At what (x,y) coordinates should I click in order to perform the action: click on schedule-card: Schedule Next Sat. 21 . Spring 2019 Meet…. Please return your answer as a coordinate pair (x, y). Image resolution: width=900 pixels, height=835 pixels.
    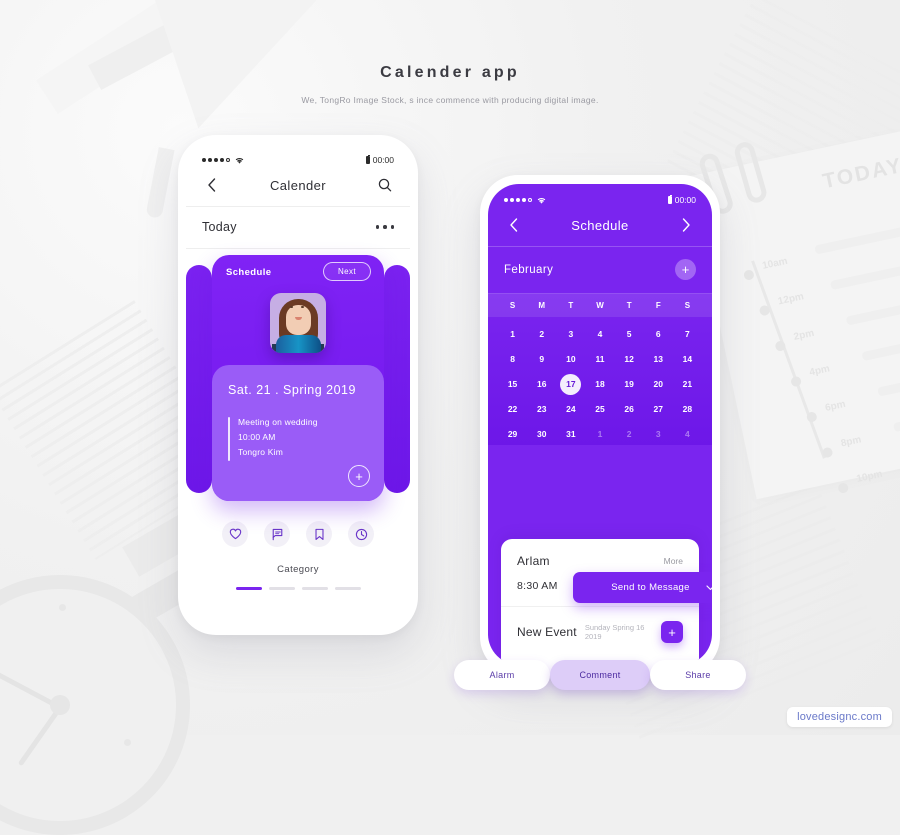
    Looking at the image, I should click on (298, 378).